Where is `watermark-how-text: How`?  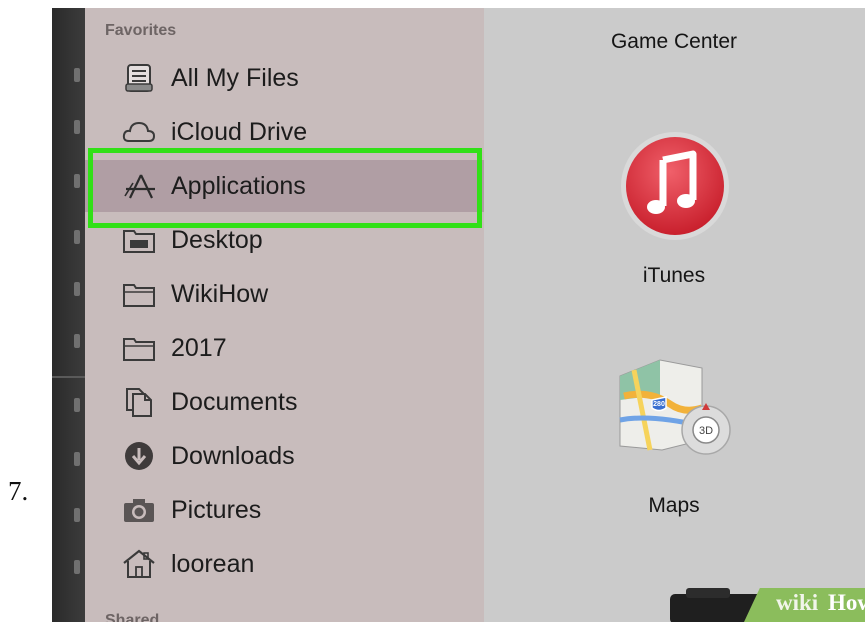 watermark-how-text: How is located at coordinates (846, 602).